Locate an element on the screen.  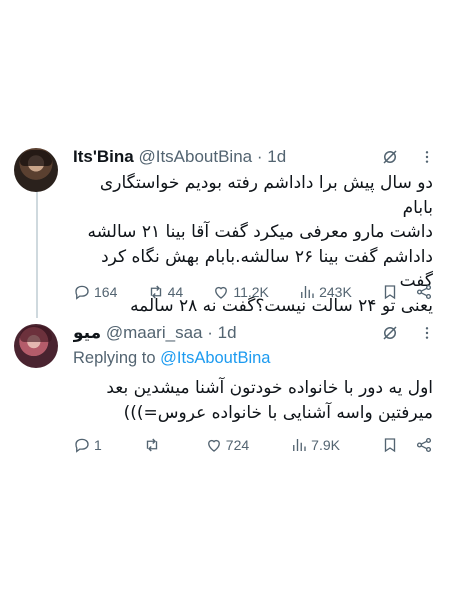
user-handle: @maari_saa is located at coordinates (154, 332).